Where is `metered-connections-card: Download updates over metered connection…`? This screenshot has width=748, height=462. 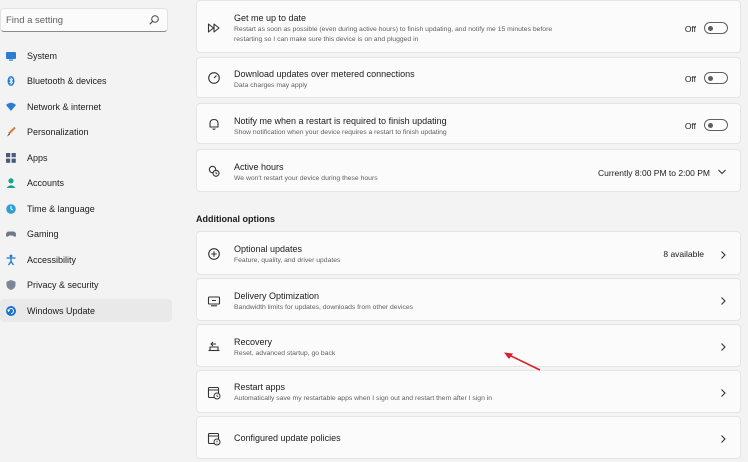
metered-connections-card: Download updates over metered connection… is located at coordinates (468, 77).